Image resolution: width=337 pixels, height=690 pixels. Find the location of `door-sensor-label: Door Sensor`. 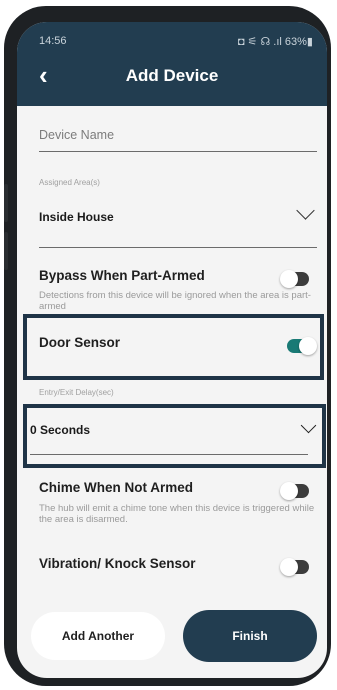

door-sensor-label: Door Sensor is located at coordinates (80, 342).